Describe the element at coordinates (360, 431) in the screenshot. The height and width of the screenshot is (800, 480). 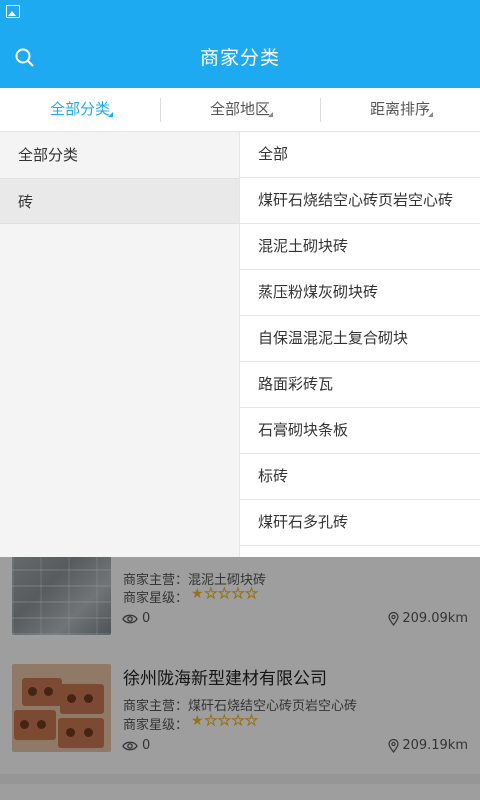
I see `secondary-category-item: 石膏砌块条板` at that location.